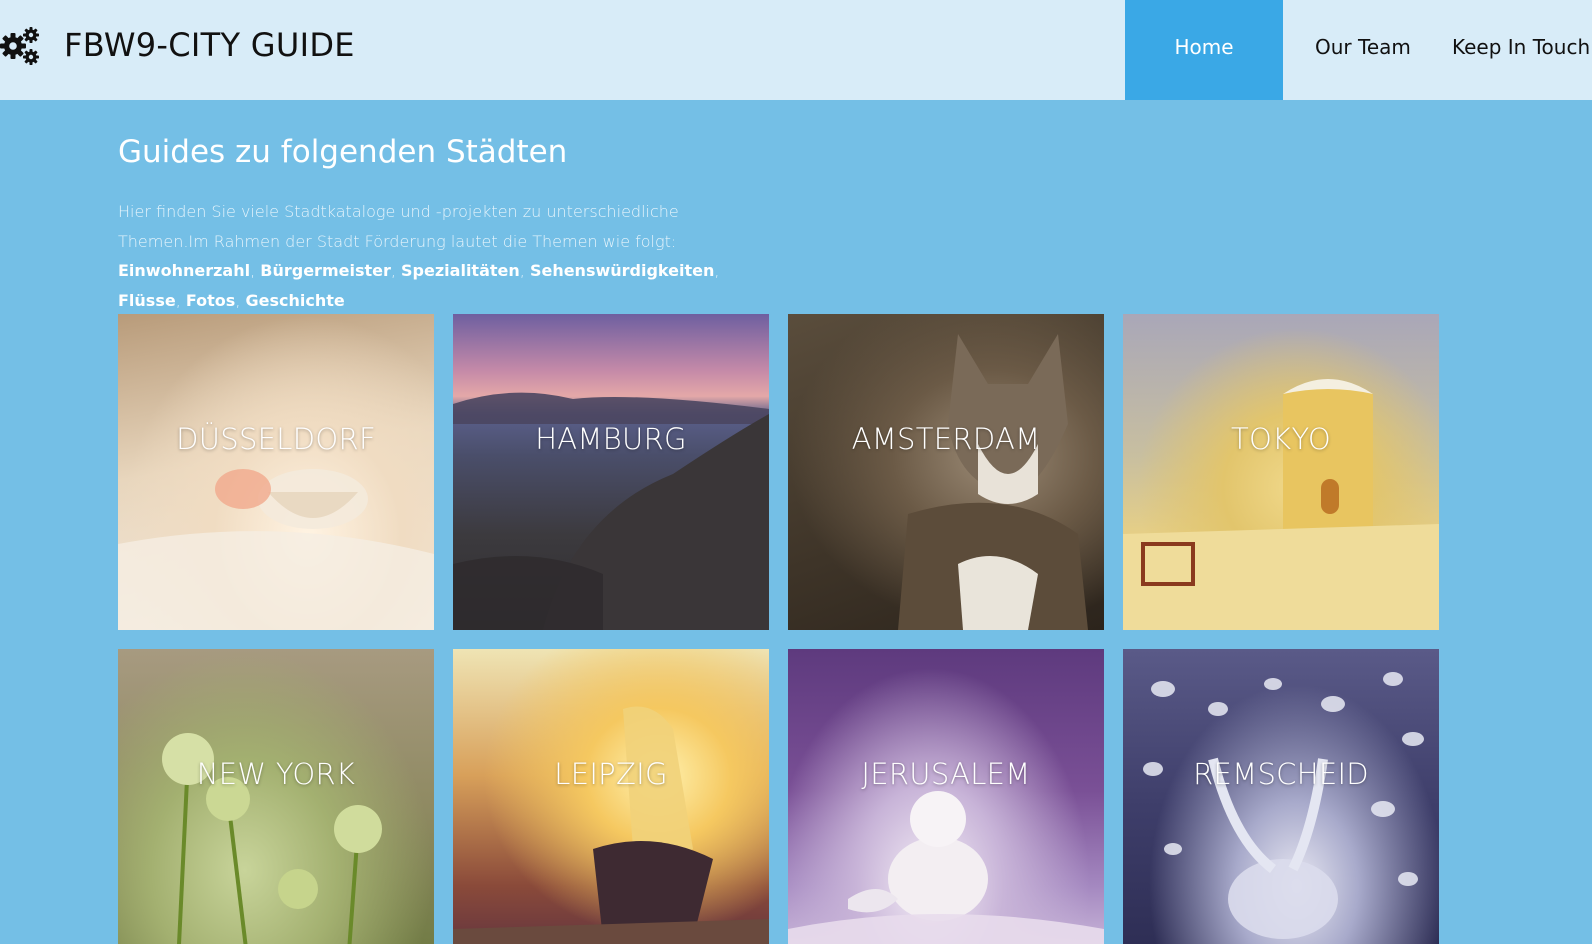 This screenshot has width=1592, height=944. I want to click on husky-image, so click(993, 482).